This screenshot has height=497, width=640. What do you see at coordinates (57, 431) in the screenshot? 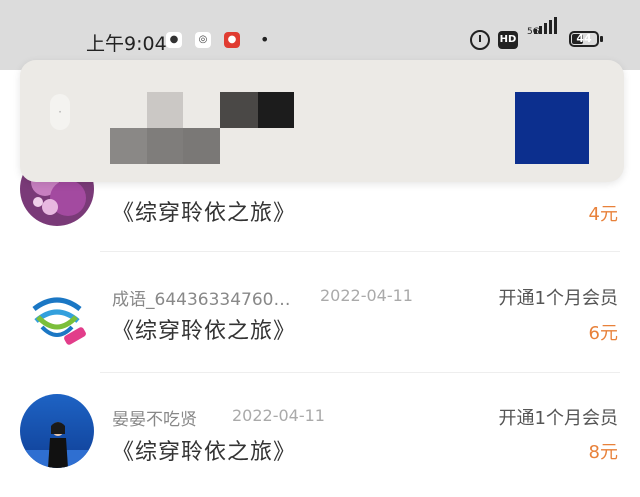
I see `person-avatar` at bounding box center [57, 431].